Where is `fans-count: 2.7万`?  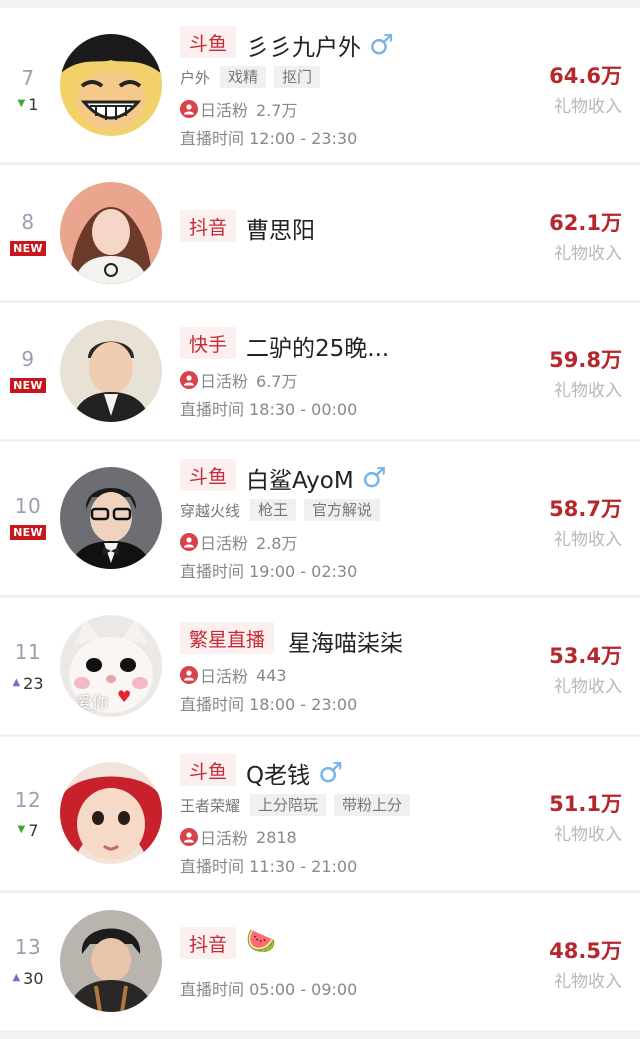
fans-count: 2.7万 is located at coordinates (277, 110).